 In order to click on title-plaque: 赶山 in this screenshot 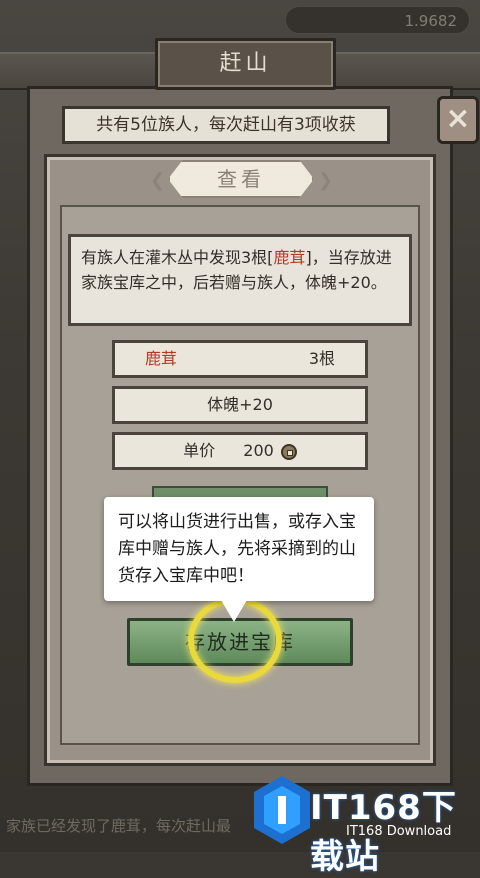, I will do `click(245, 64)`.